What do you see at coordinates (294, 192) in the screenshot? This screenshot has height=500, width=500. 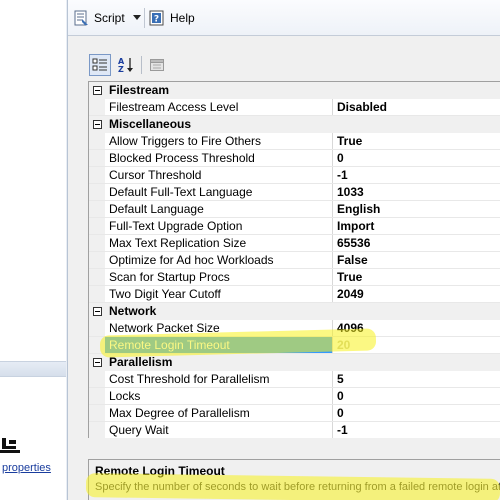 I see `property-row: Default Full-Text Language 1033` at bounding box center [294, 192].